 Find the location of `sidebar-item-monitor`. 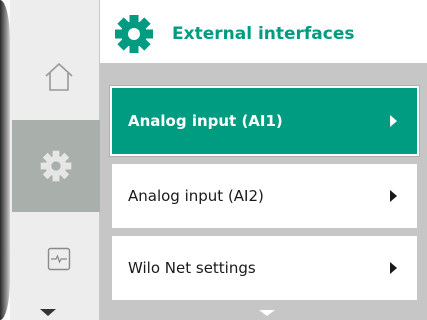

sidebar-item-monitor is located at coordinates (59, 259).